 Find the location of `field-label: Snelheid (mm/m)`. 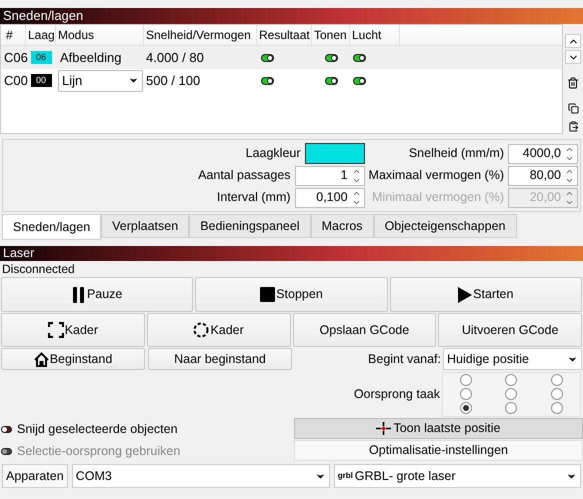

field-label: Snelheid (mm/m) is located at coordinates (456, 153).